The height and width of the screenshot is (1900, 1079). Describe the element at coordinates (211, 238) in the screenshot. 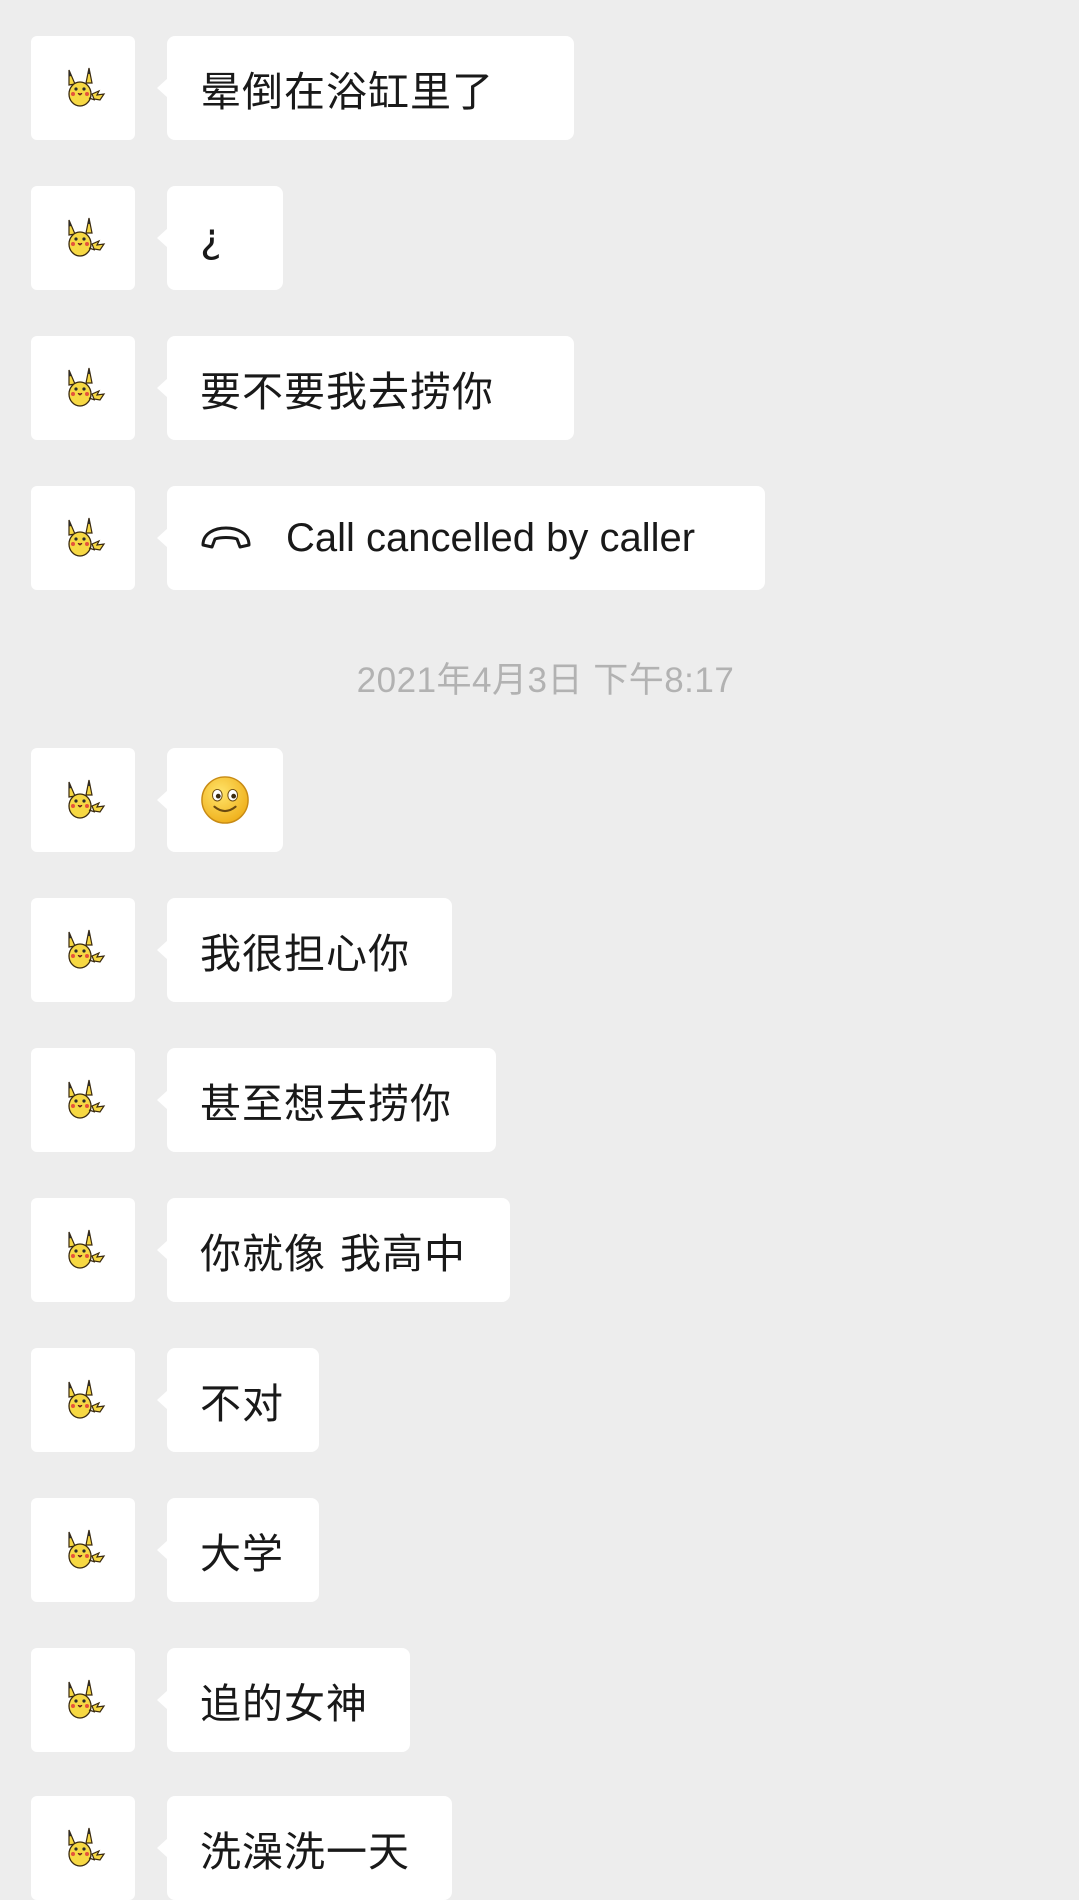

I see `message-text: ¿` at that location.